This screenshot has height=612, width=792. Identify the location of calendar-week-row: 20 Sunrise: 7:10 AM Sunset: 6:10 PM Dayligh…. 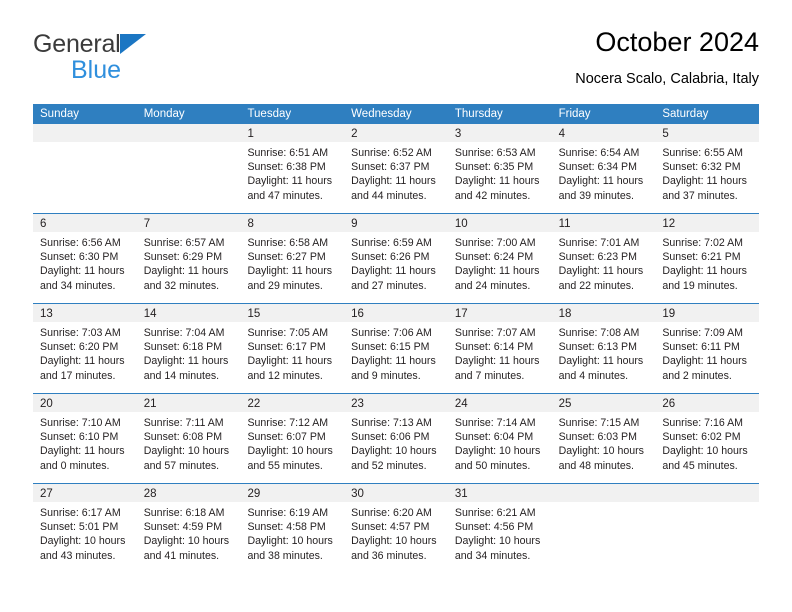
(396, 438).